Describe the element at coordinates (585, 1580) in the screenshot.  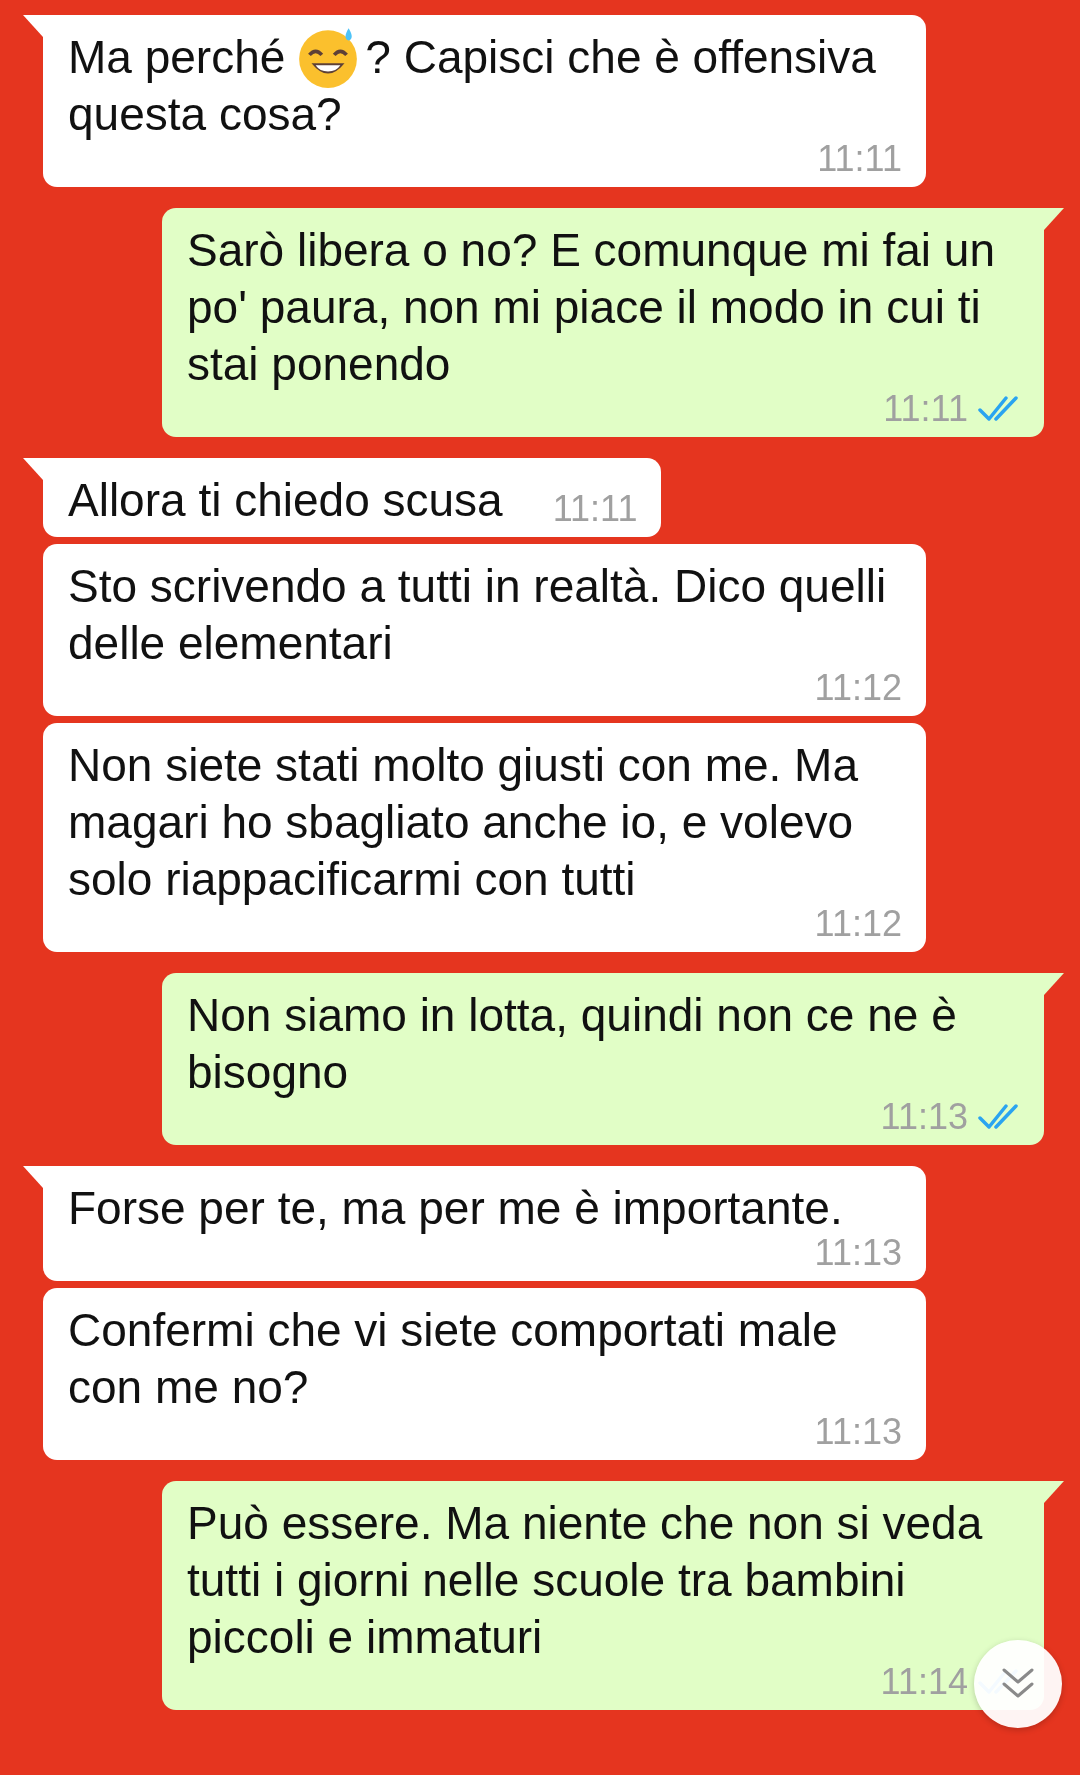
I see `message-text: Può essere. Ma niente che non si veda tutti i giorni nelle scuole tra bambini piccoli e immaturi` at that location.